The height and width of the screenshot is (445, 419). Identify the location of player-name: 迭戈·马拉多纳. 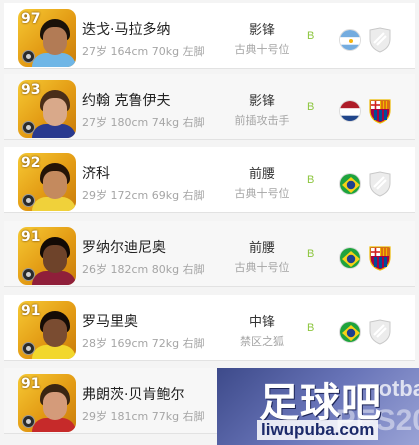
(126, 30).